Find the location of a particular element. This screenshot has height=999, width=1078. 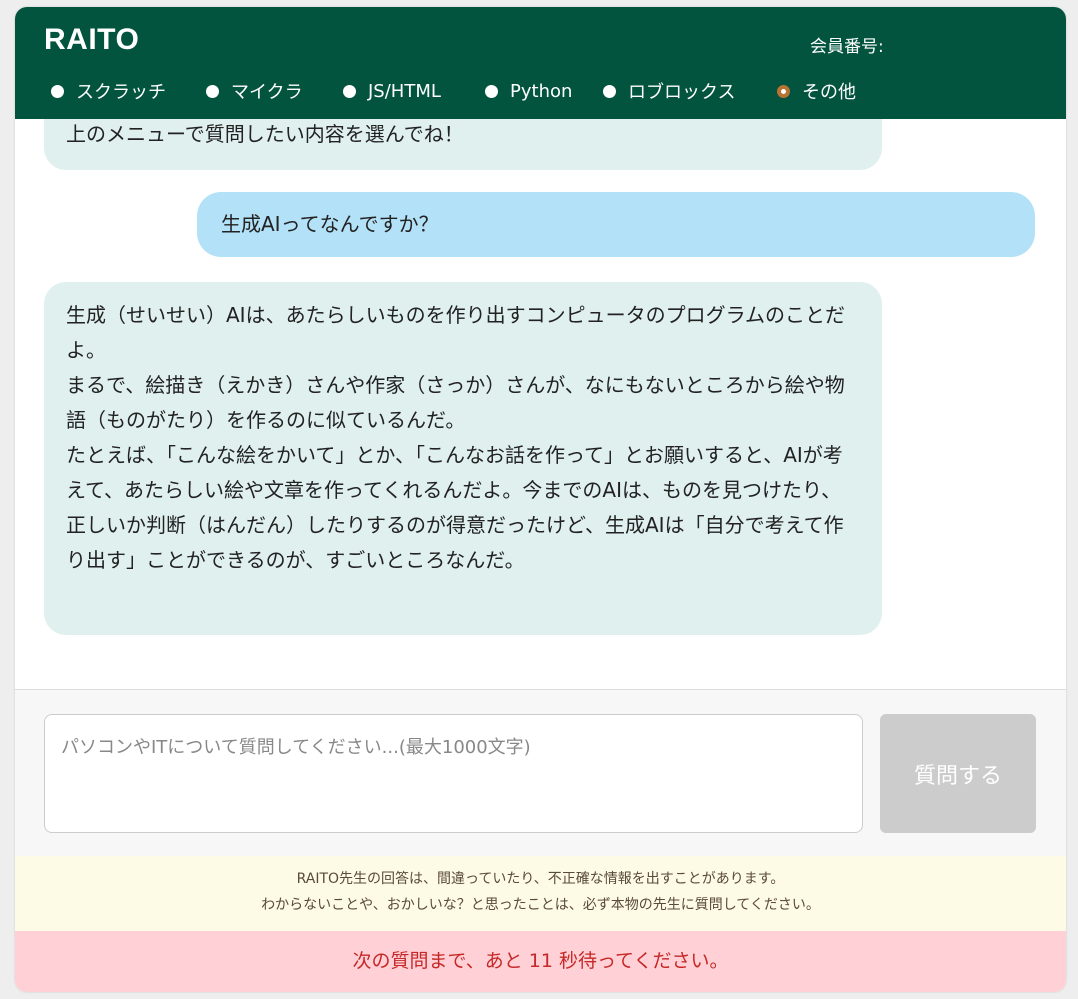

topic-option-minecraft: マイクラ is located at coordinates (254, 91).